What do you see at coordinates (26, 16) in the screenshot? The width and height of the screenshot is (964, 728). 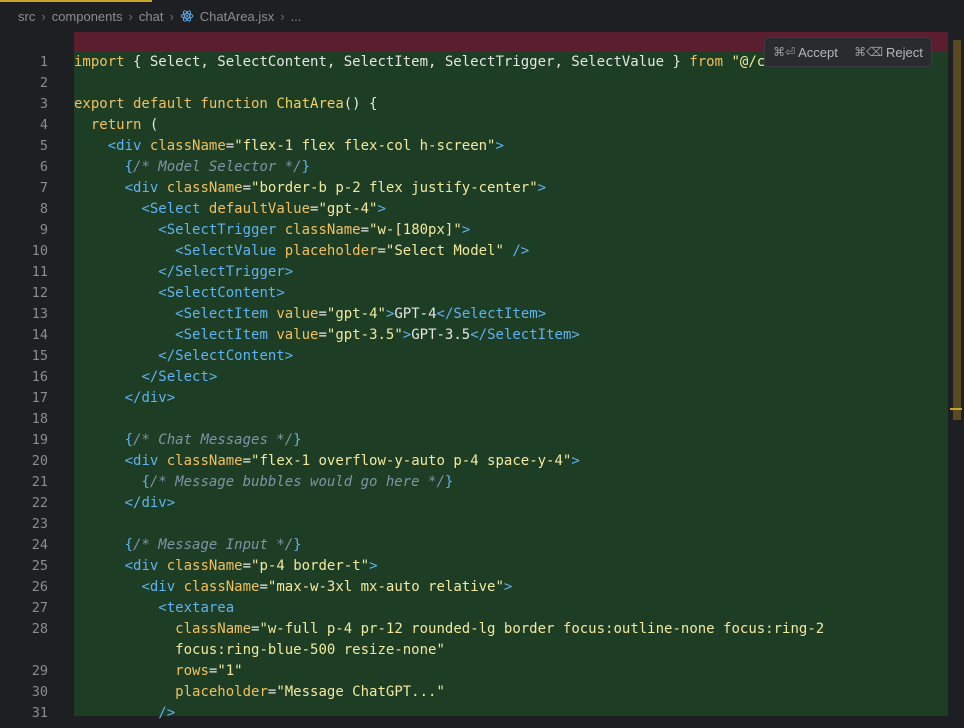 I see `breadcrumb-item-src: src` at bounding box center [26, 16].